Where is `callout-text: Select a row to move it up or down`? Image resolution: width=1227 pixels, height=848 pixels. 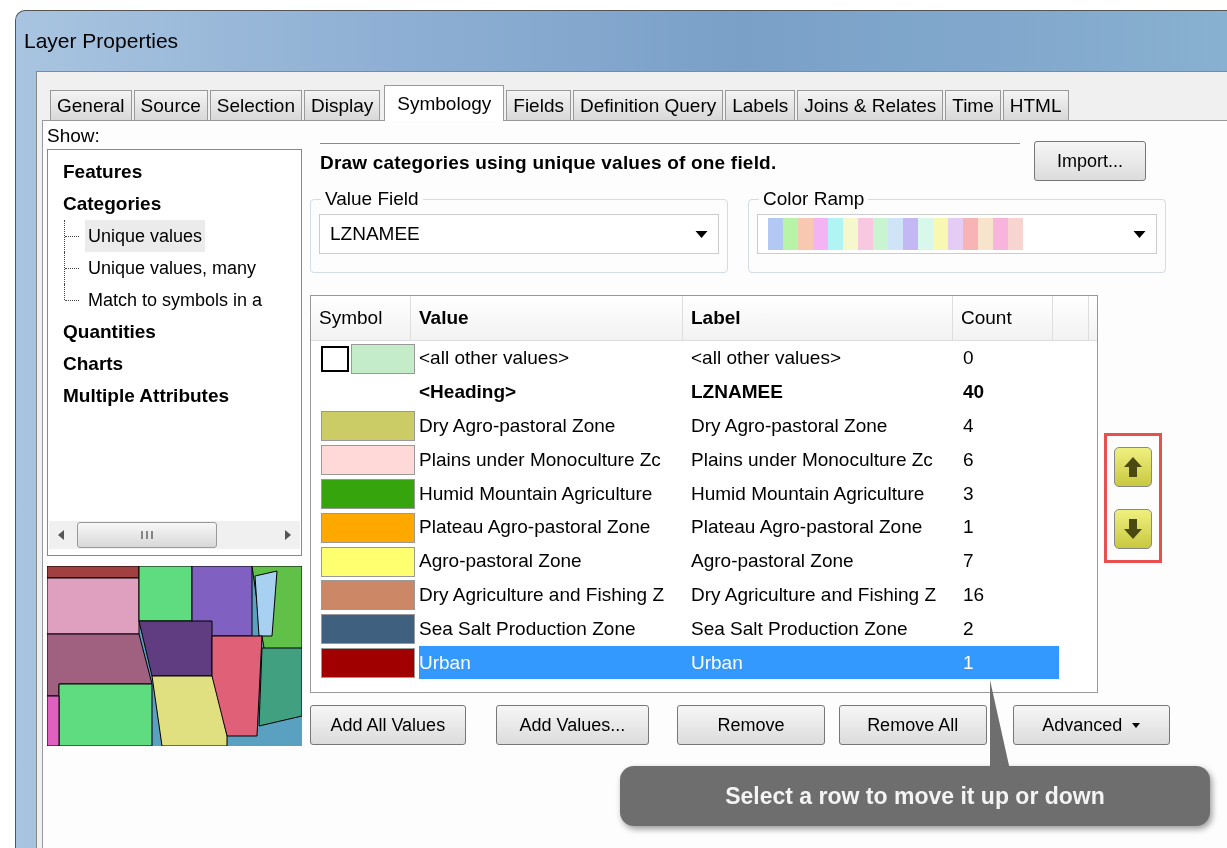 callout-text: Select a row to move it up or down is located at coordinates (915, 796).